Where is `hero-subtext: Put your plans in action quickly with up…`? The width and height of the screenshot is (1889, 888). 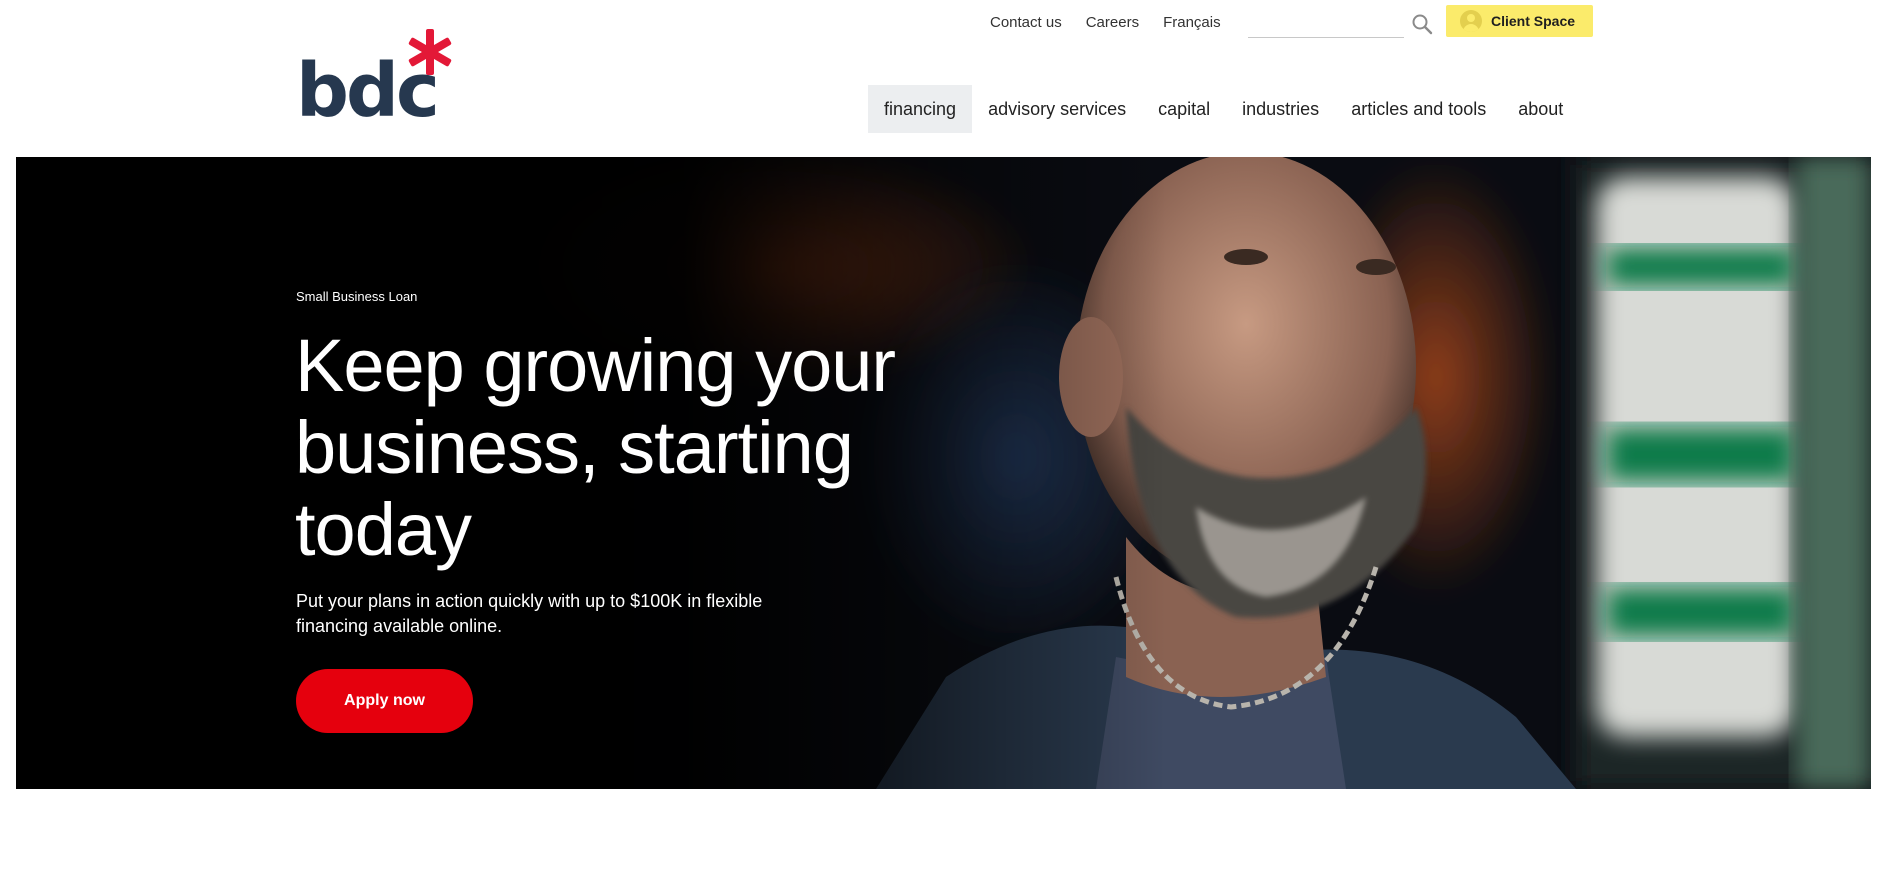 hero-subtext: Put your plans in action quickly with up… is located at coordinates (529, 613).